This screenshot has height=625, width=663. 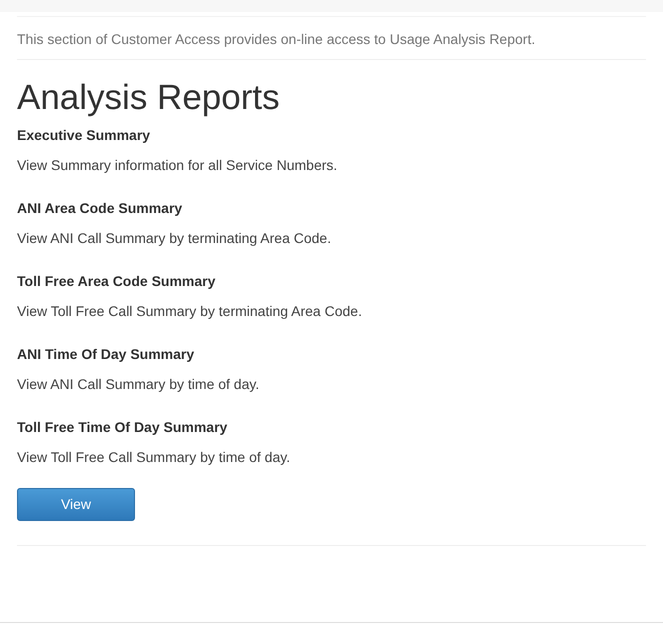 I want to click on report-description: View ANI Call Summary by terminating Area Code., so click(x=174, y=238).